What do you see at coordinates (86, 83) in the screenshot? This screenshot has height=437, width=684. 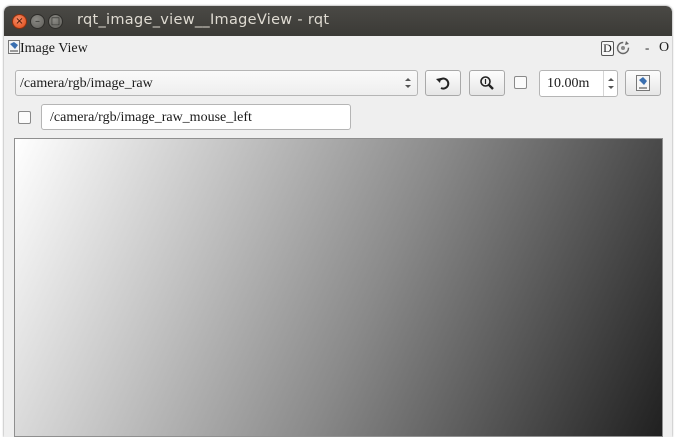 I see `topic-select-value: /camera/rgb/image_raw` at bounding box center [86, 83].